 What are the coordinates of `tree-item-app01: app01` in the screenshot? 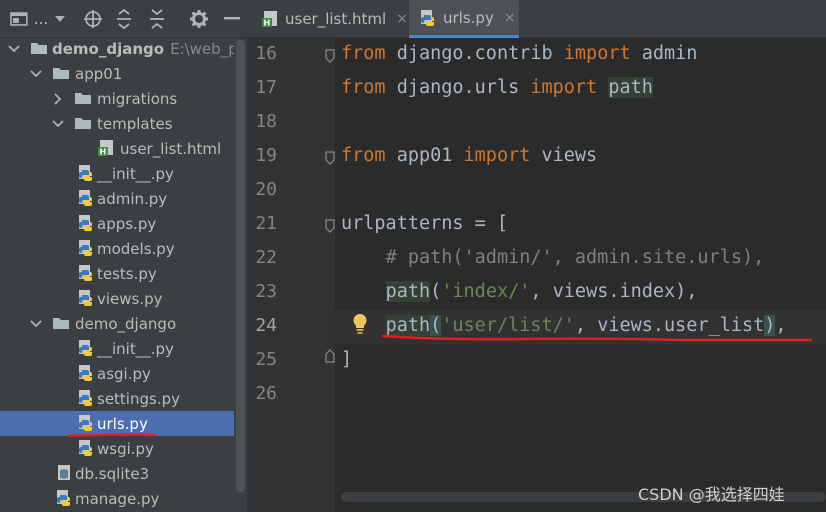 It's located at (117, 73).